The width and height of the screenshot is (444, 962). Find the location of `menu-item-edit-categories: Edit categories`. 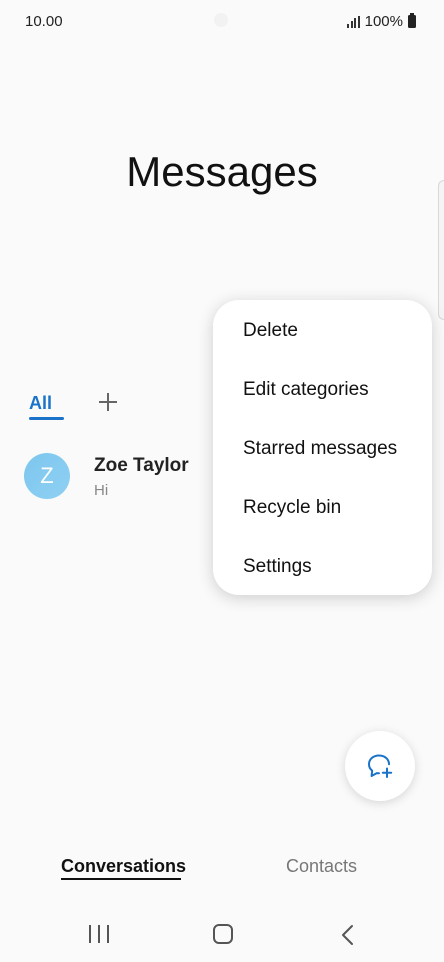

menu-item-edit-categories: Edit categories is located at coordinates (322, 389).